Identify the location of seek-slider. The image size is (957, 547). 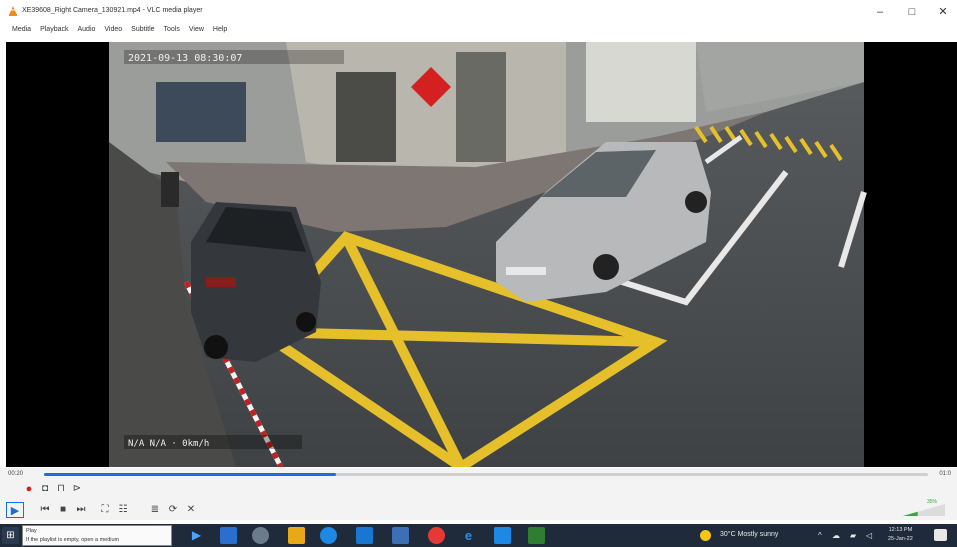
(486, 474).